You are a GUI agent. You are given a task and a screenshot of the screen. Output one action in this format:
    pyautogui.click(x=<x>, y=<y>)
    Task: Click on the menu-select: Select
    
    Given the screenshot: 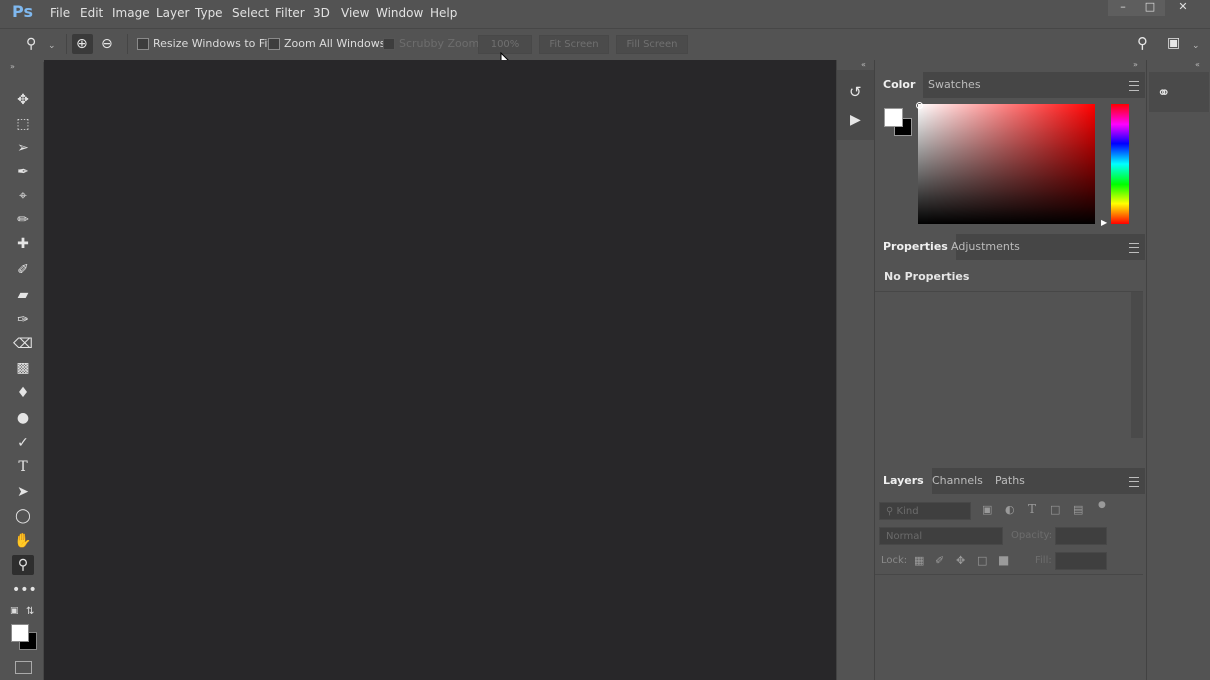 What is the action you would take?
    pyautogui.click(x=250, y=13)
    